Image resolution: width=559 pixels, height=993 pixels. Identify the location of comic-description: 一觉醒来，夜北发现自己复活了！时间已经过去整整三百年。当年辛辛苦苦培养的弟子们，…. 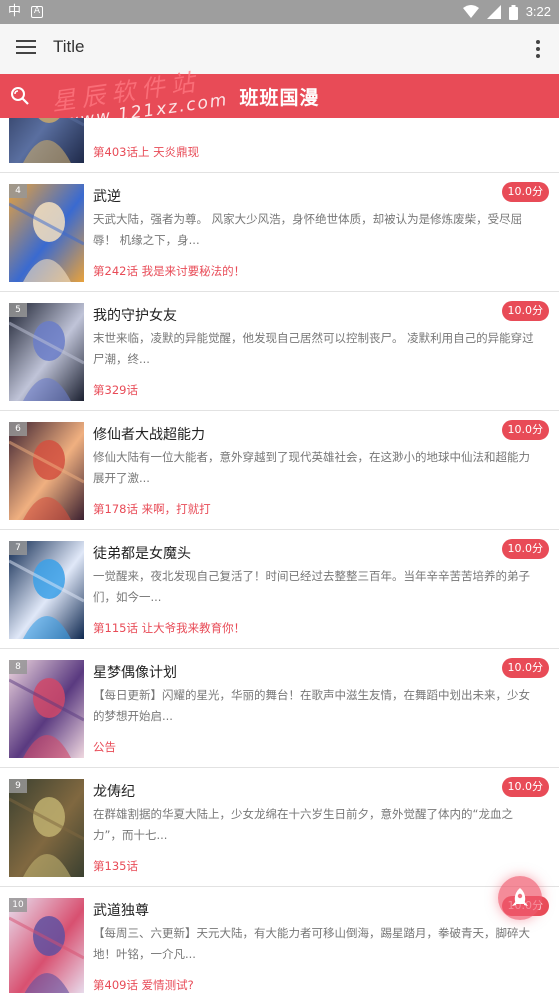
(311, 586).